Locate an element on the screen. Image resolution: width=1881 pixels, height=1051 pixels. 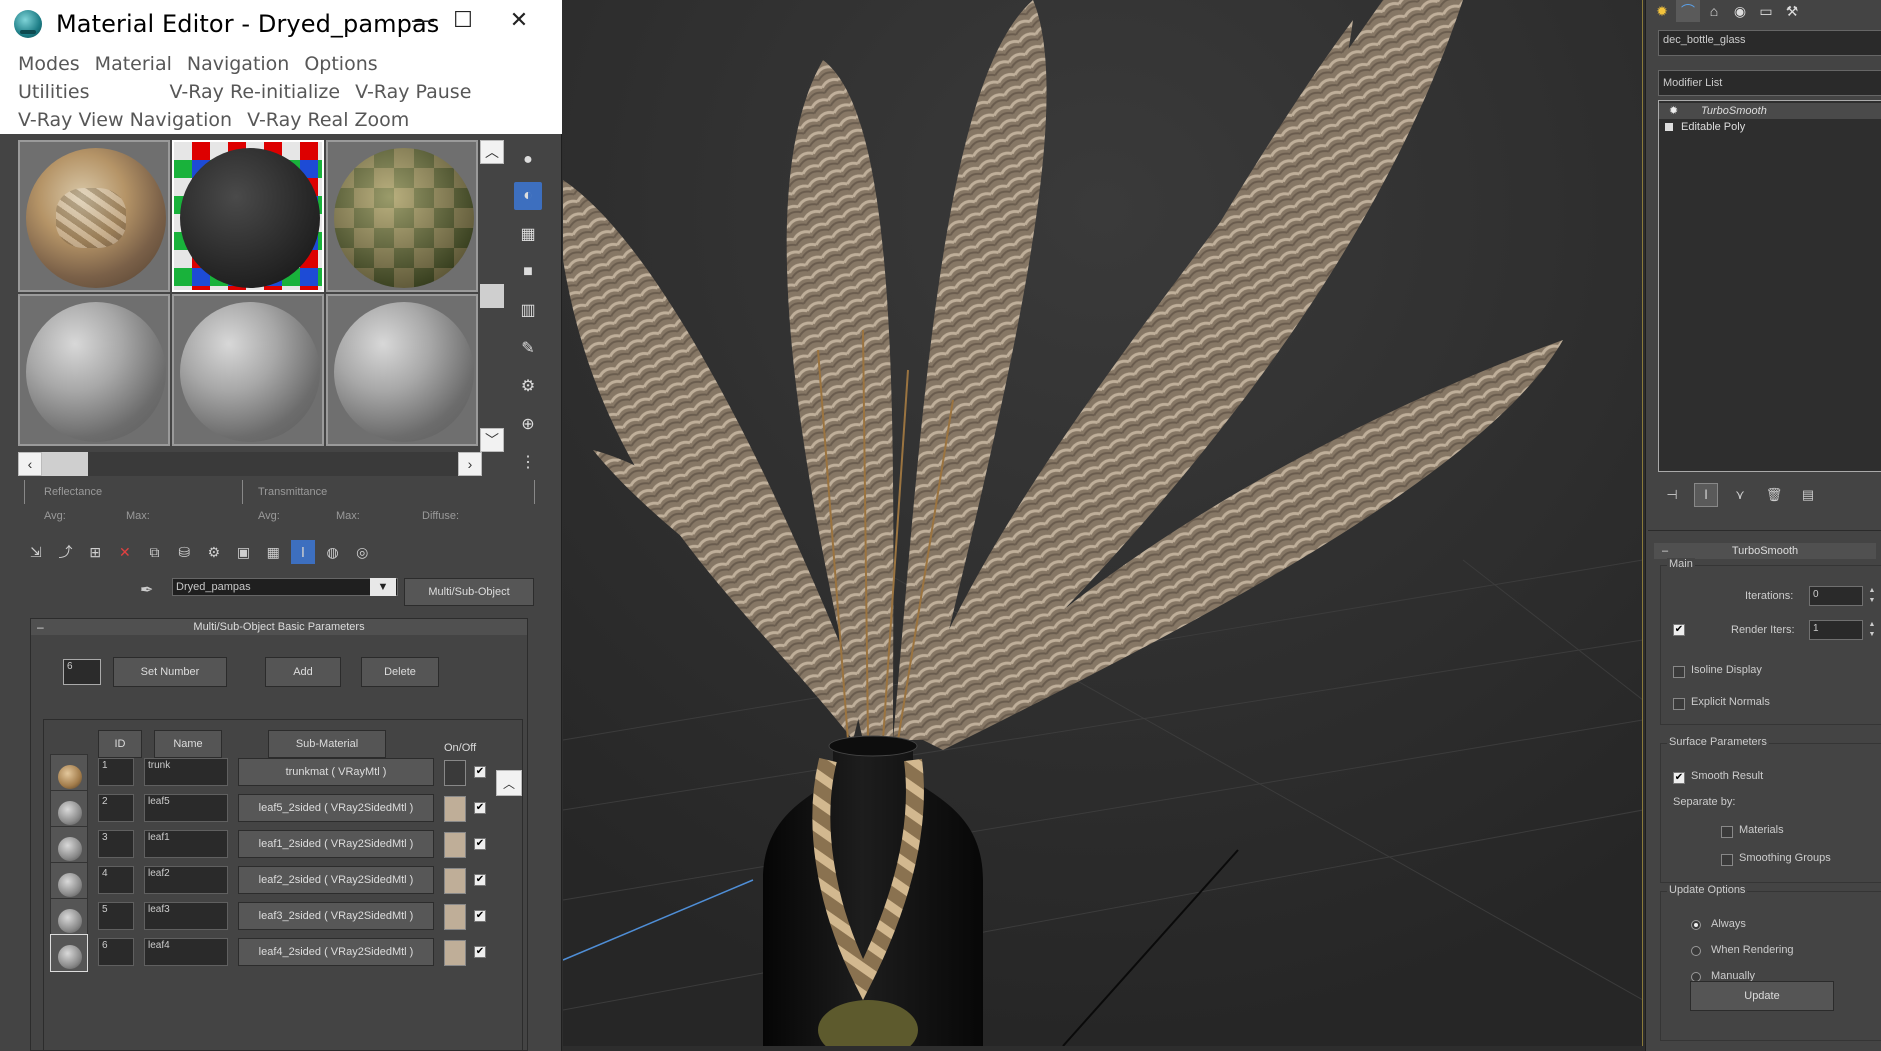
display-tab-icon: ▭ is located at coordinates (1766, 11).